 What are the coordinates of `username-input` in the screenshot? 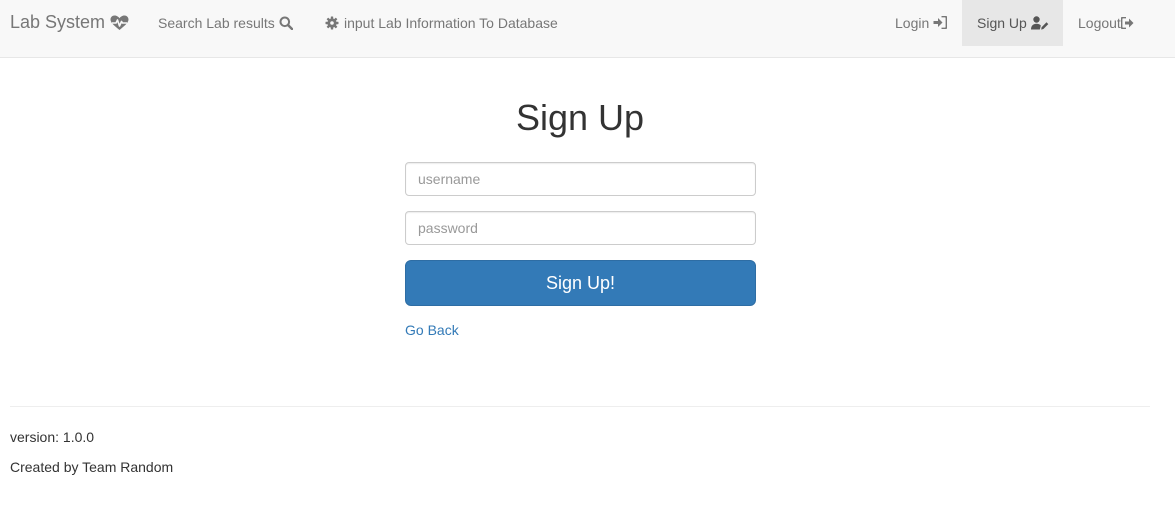 It's located at (580, 179).